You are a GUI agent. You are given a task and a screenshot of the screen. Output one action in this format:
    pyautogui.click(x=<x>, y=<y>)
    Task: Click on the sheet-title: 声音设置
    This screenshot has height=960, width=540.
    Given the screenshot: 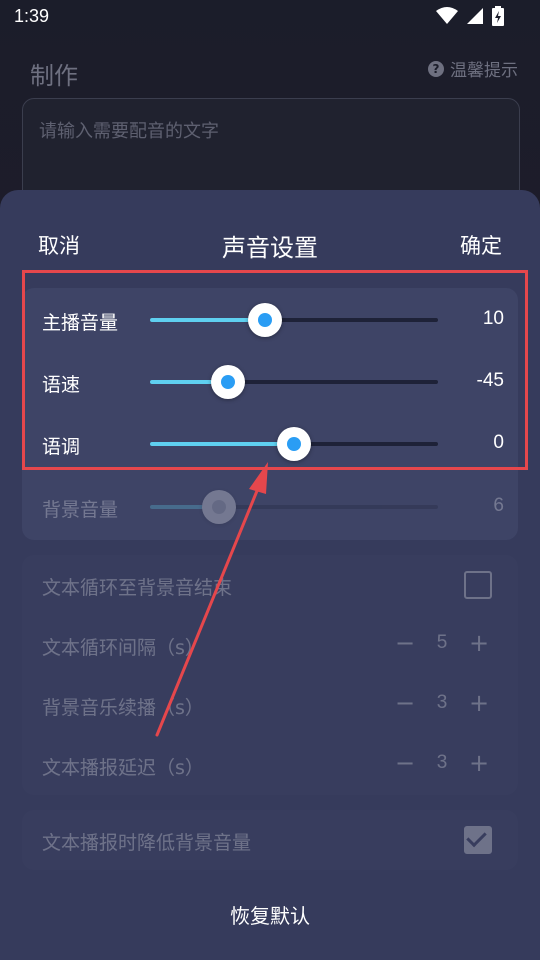 What is the action you would take?
    pyautogui.click(x=270, y=248)
    